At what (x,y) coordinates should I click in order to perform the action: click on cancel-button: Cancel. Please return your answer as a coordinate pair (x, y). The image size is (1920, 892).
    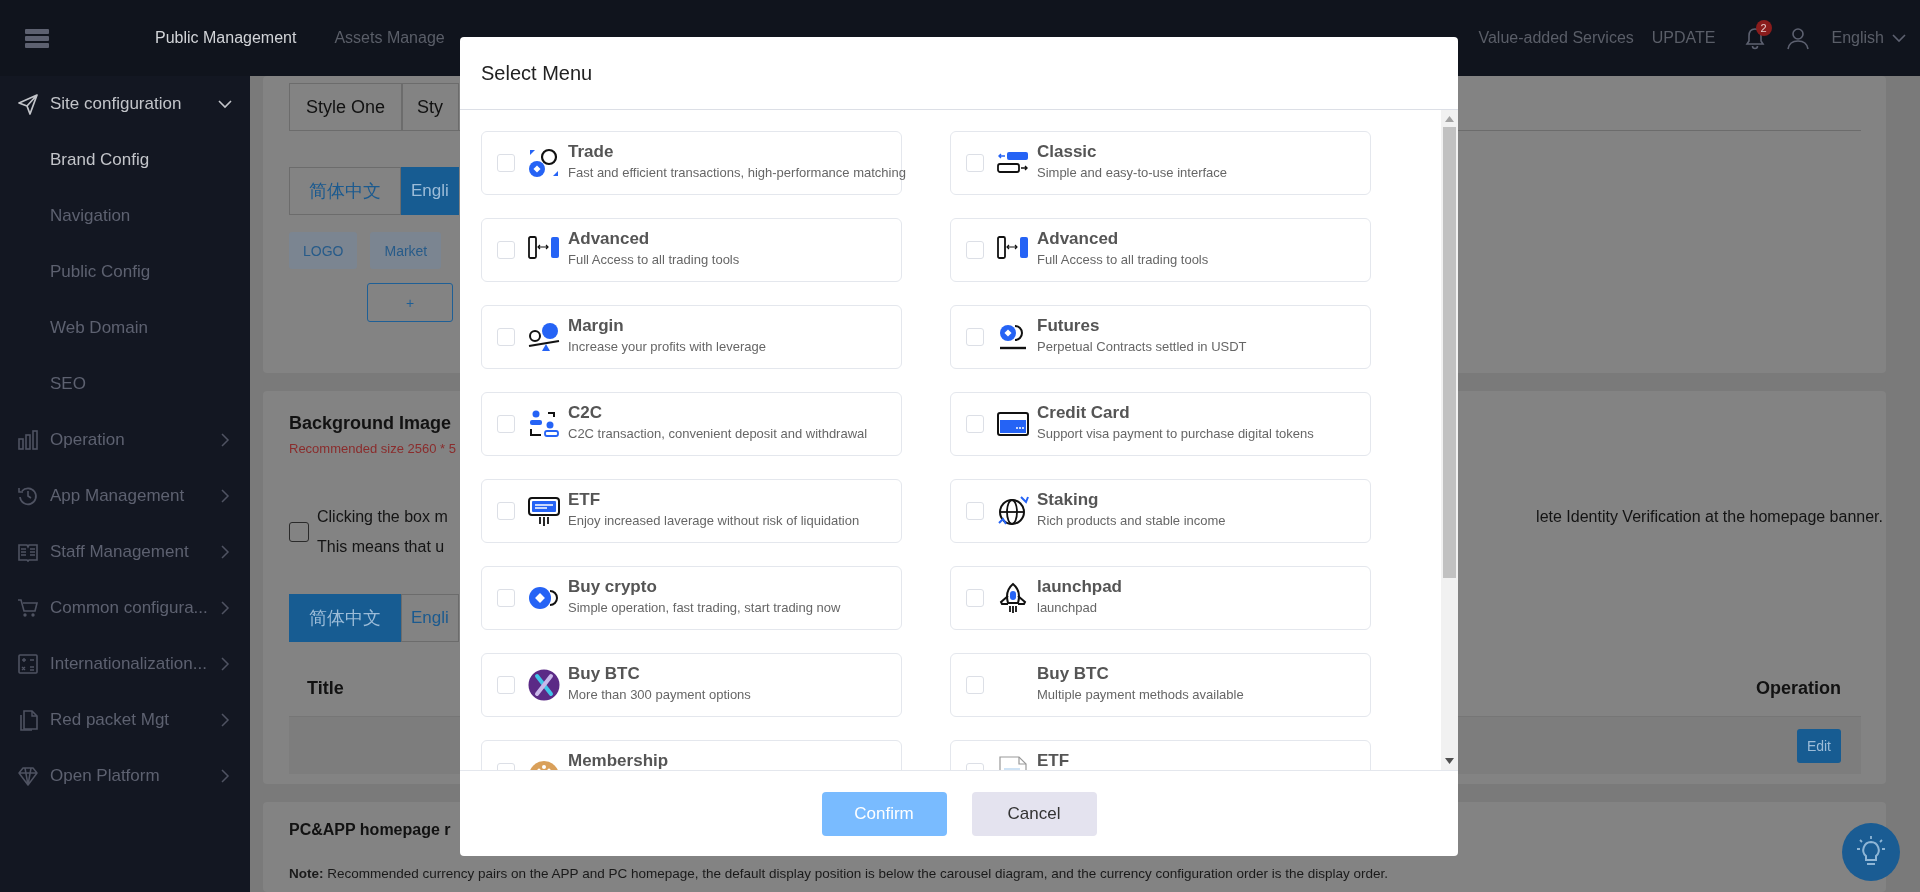
    Looking at the image, I should click on (1034, 813).